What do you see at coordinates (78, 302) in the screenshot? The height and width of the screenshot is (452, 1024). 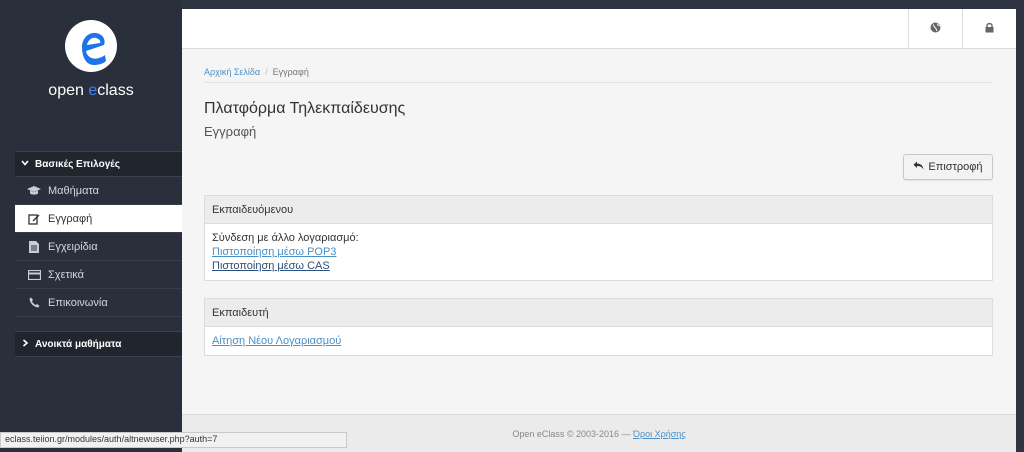 I see `sidebar-item-label: Επικοινωνία` at bounding box center [78, 302].